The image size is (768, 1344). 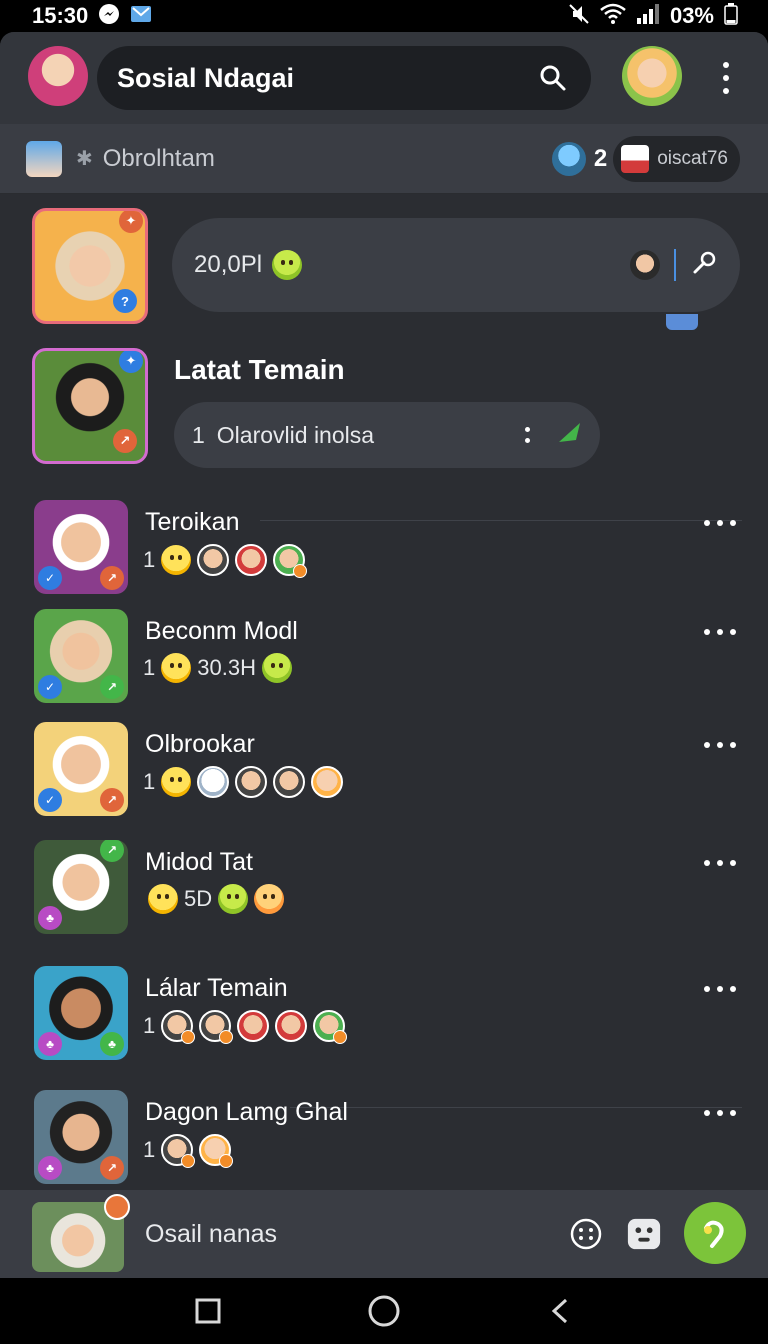 I want to click on status-right: 03%, so click(x=653, y=16).